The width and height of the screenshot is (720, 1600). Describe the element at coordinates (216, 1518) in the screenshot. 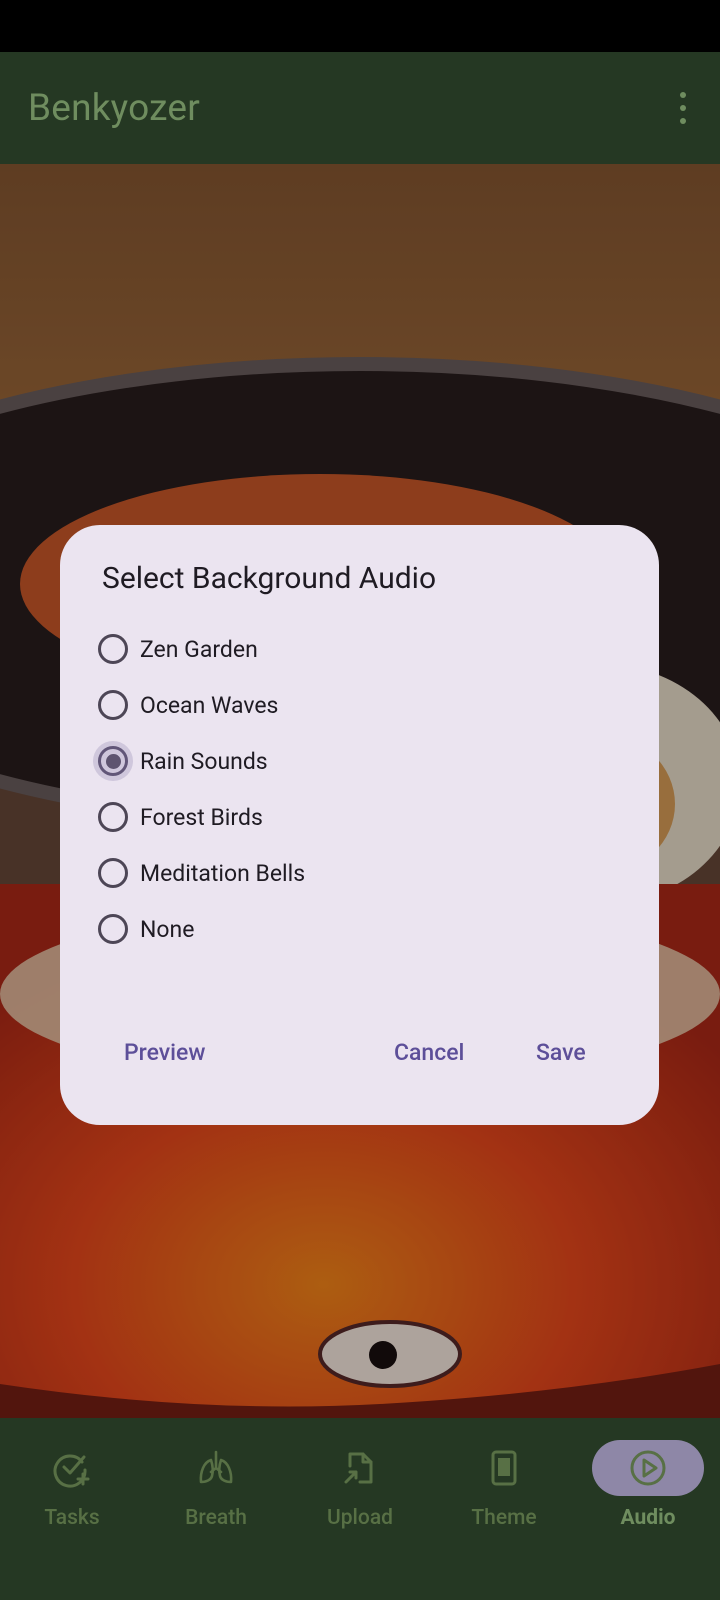

I see `nav-label: Breath` at that location.